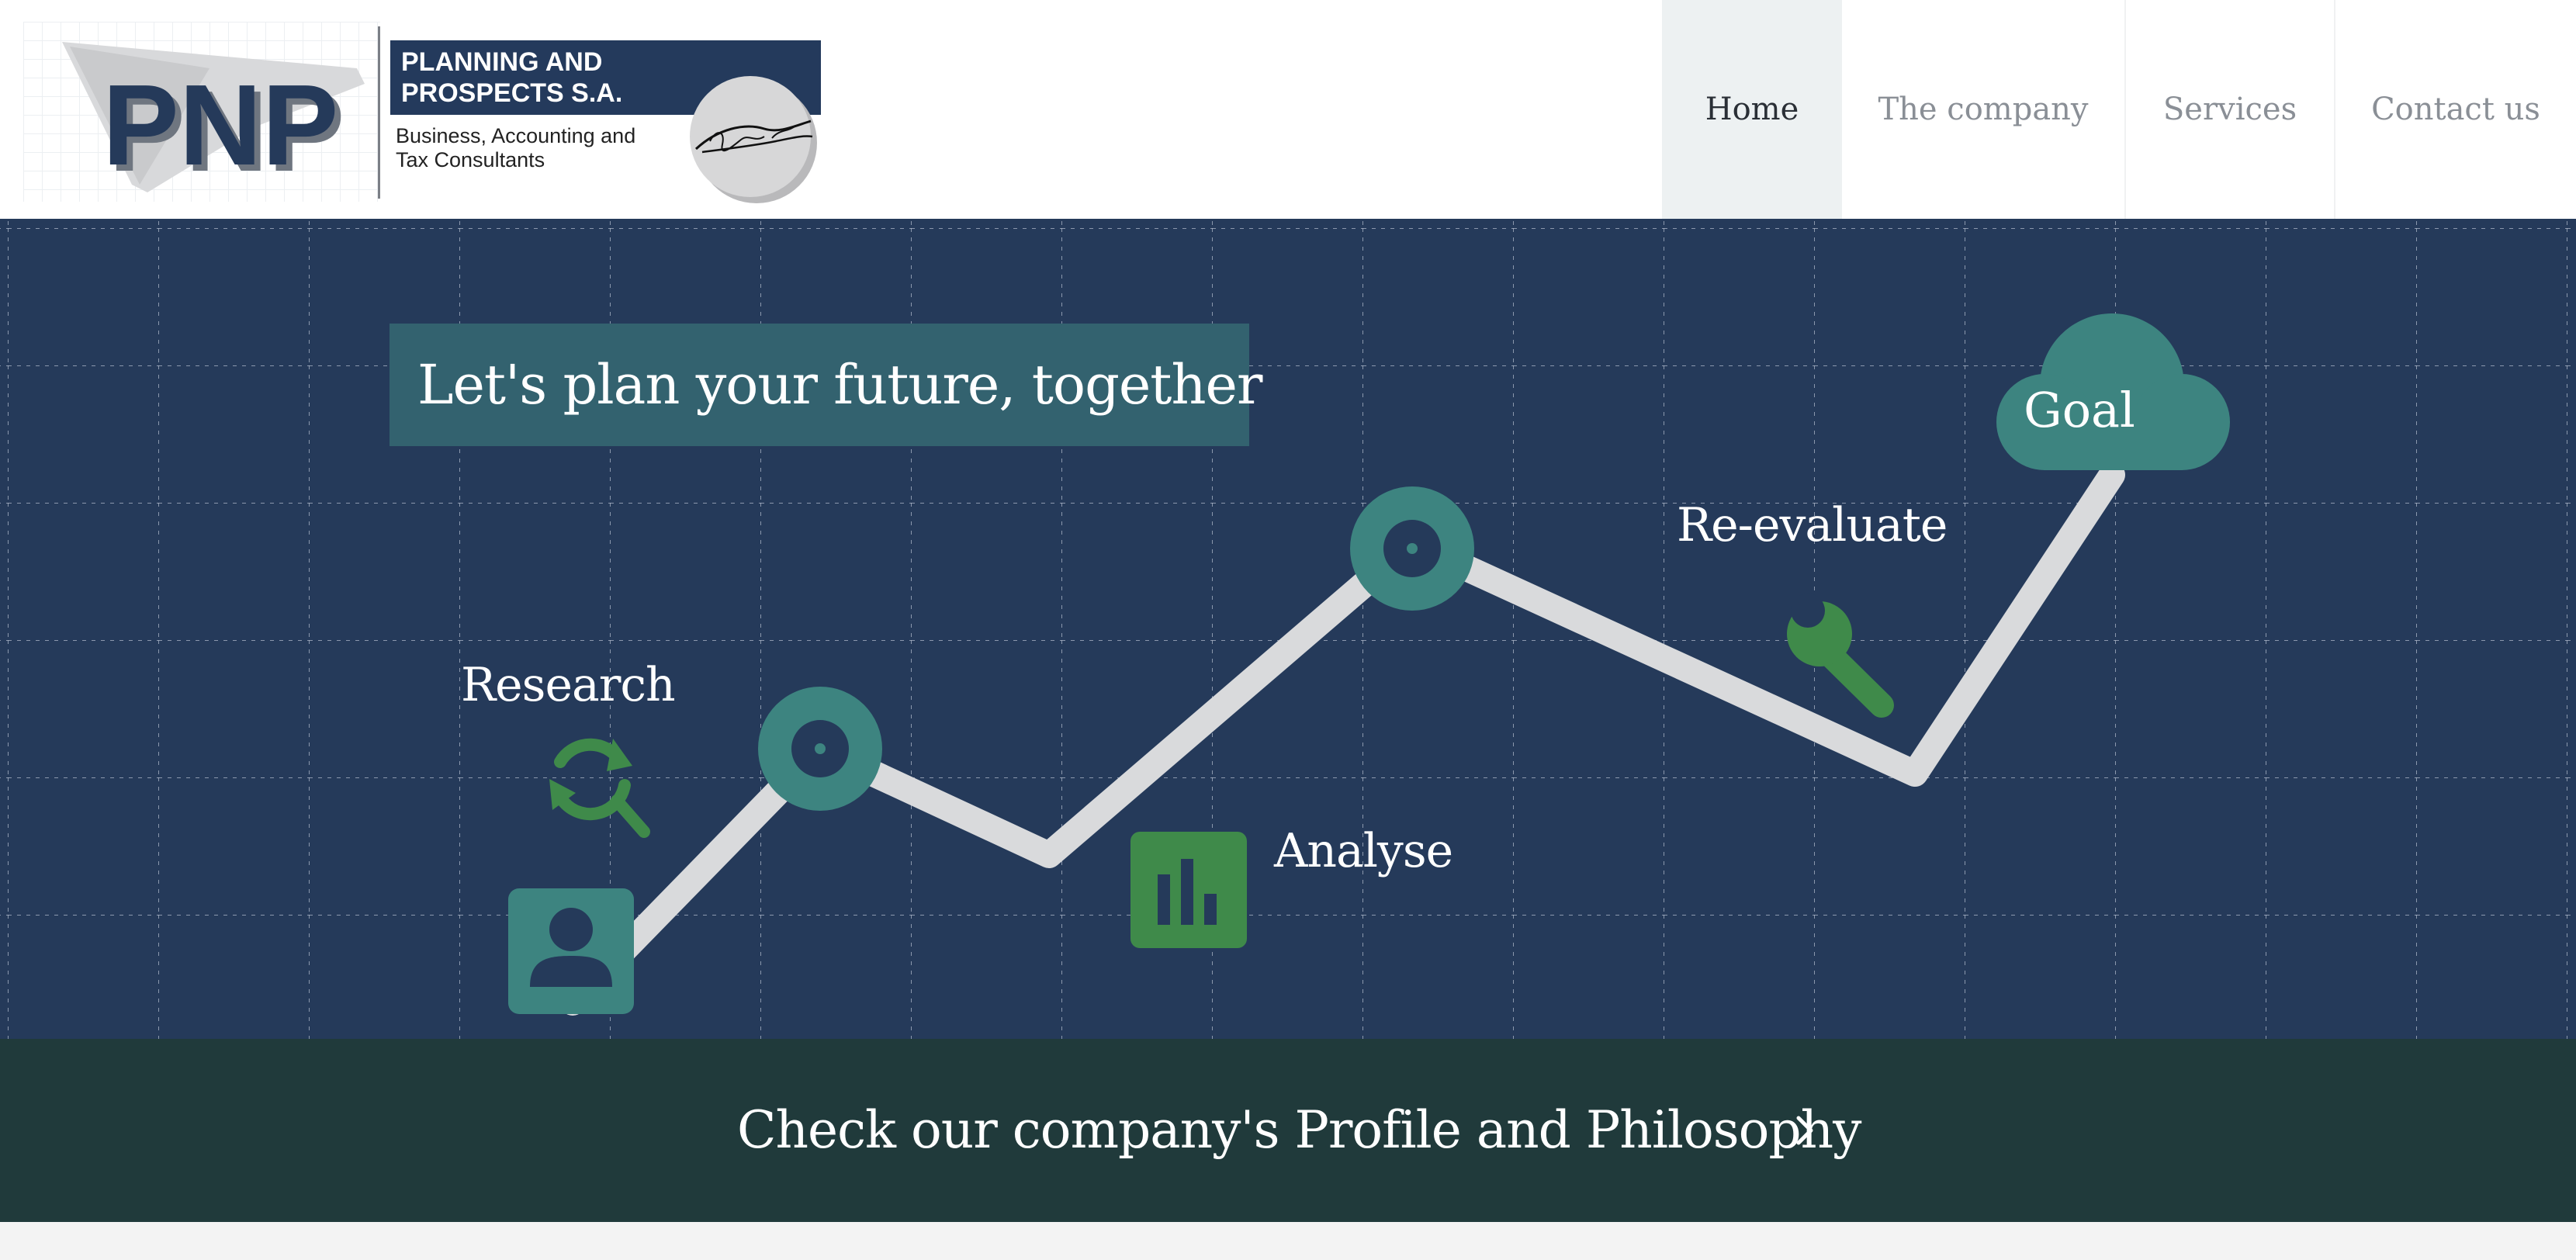 The image size is (2576, 1260). What do you see at coordinates (1363, 851) in the screenshot?
I see `step-label-analyse: Analyse` at bounding box center [1363, 851].